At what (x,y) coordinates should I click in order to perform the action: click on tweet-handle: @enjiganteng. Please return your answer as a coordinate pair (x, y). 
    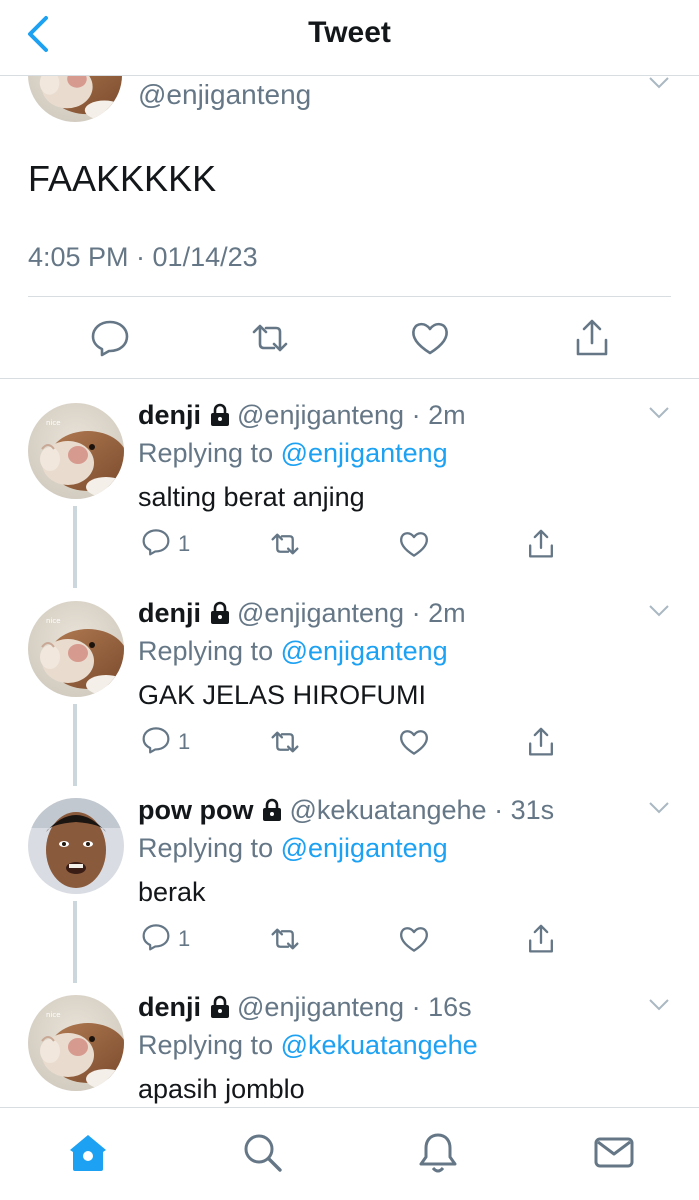
    Looking at the image, I should click on (224, 95).